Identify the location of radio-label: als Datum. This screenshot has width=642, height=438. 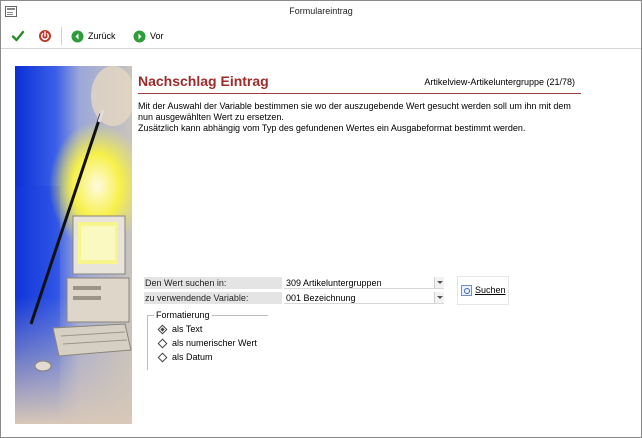
(192, 357).